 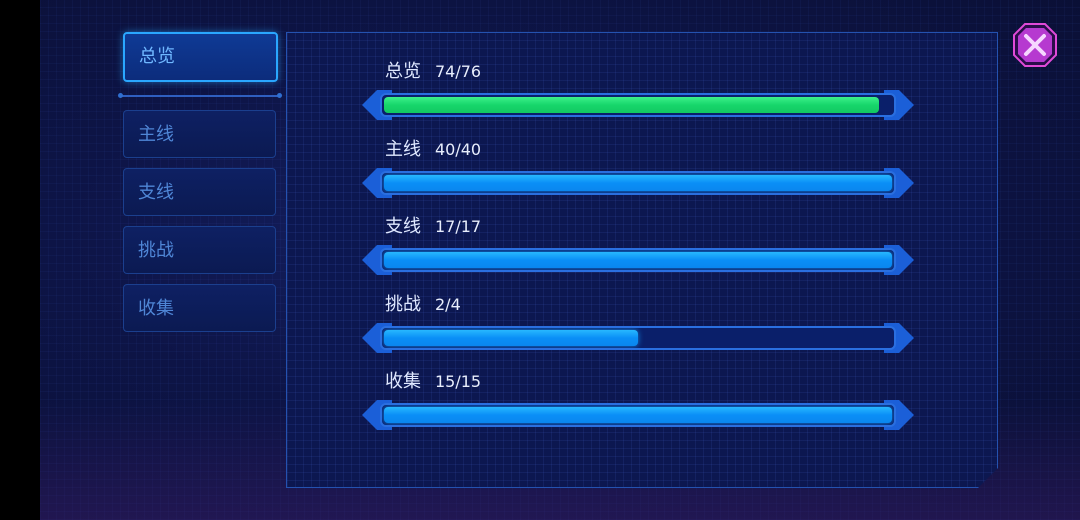 I want to click on progress-name: 主线, so click(x=403, y=149).